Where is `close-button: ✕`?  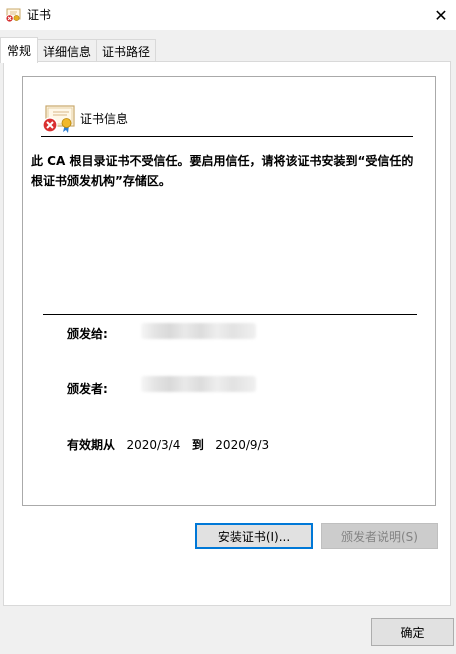
close-button: ✕ is located at coordinates (441, 15).